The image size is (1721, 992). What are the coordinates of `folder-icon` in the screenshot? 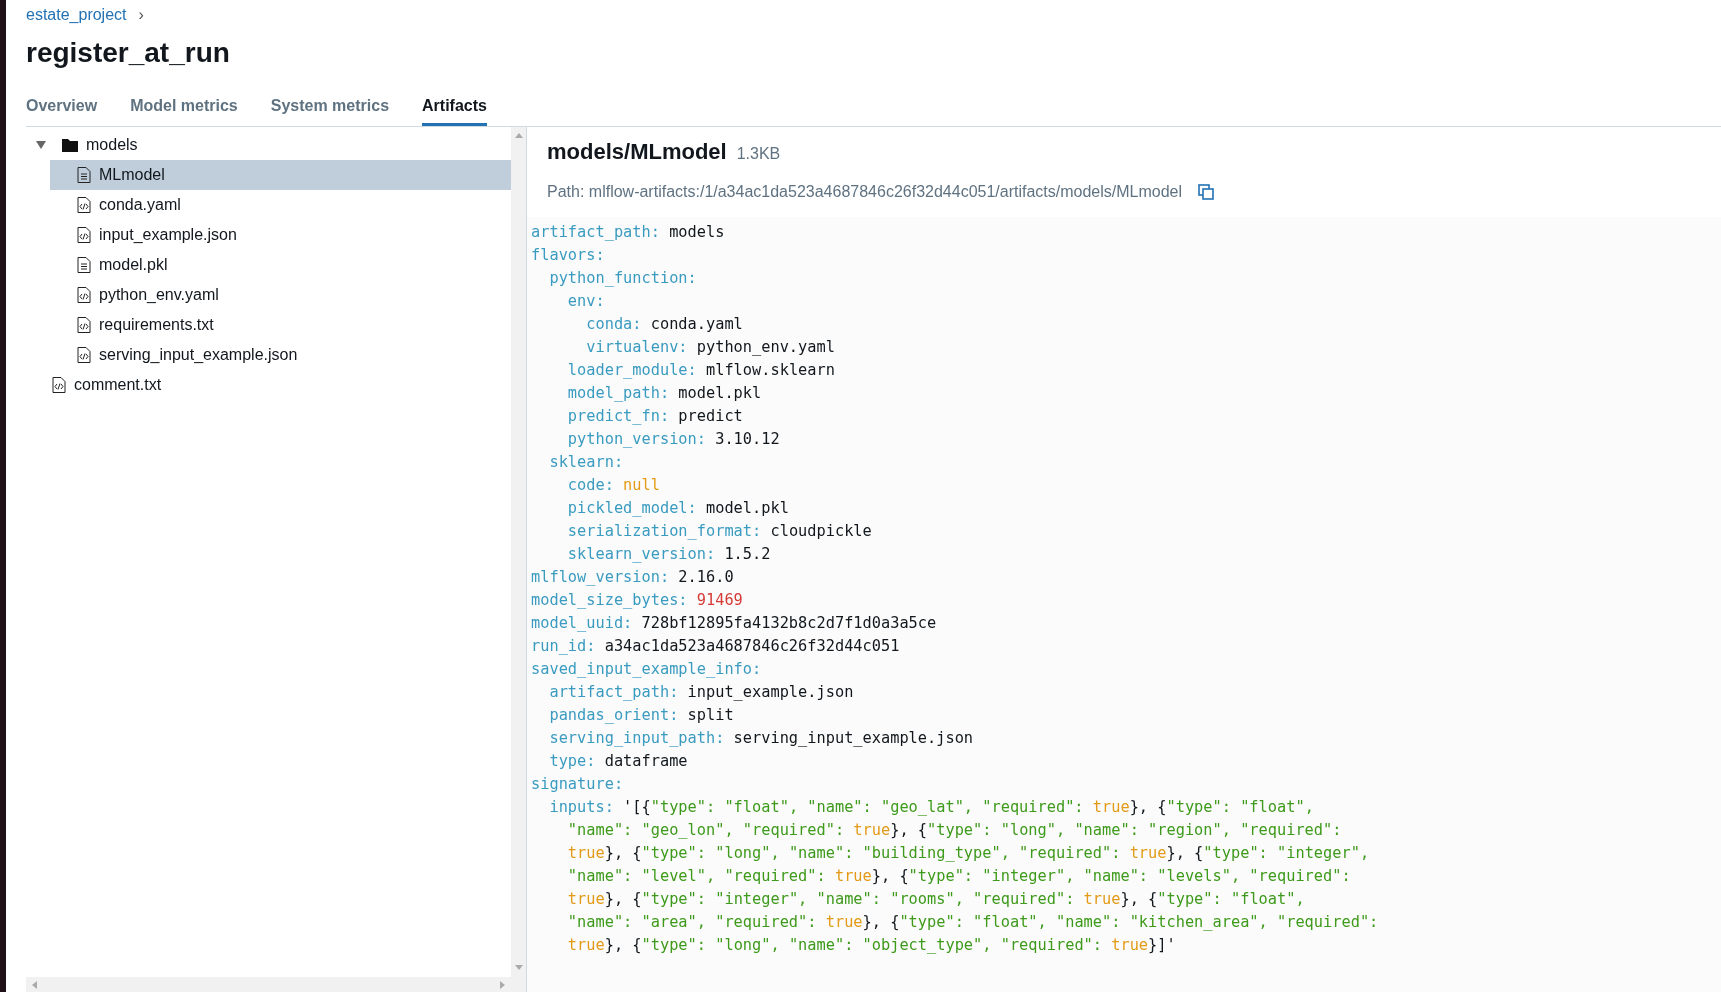 It's located at (70, 145).